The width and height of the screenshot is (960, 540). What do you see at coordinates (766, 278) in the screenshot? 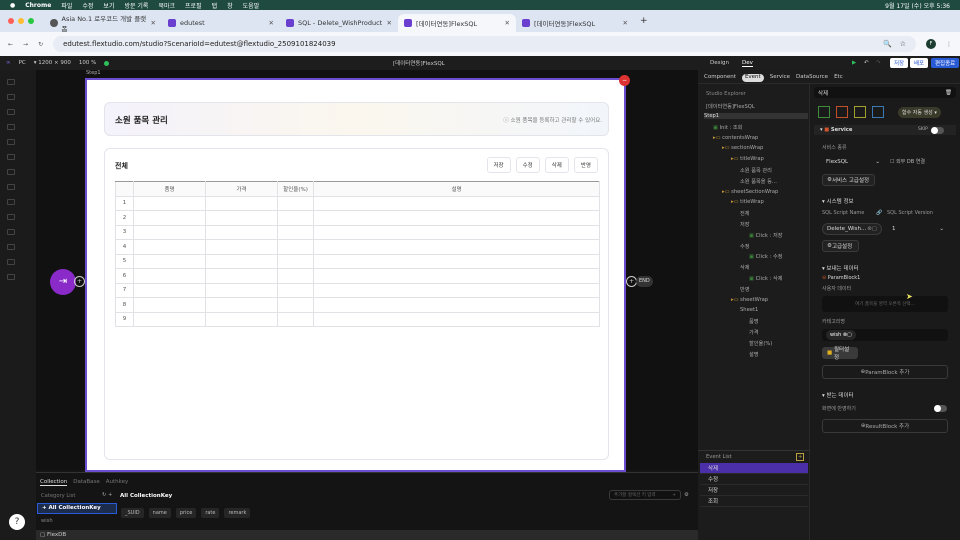
I see `tree-node: ▣ Click : 삭제` at bounding box center [766, 278].